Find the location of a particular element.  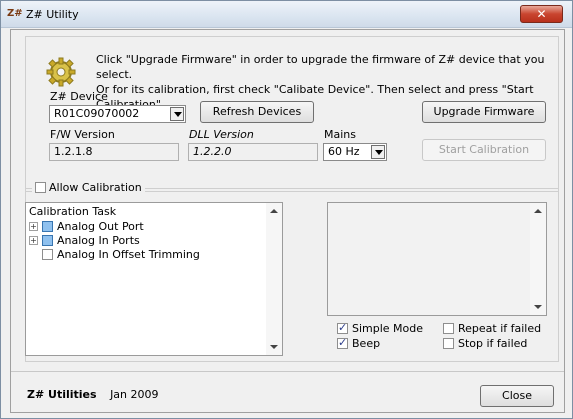

beep-checkbox is located at coordinates (342, 342).